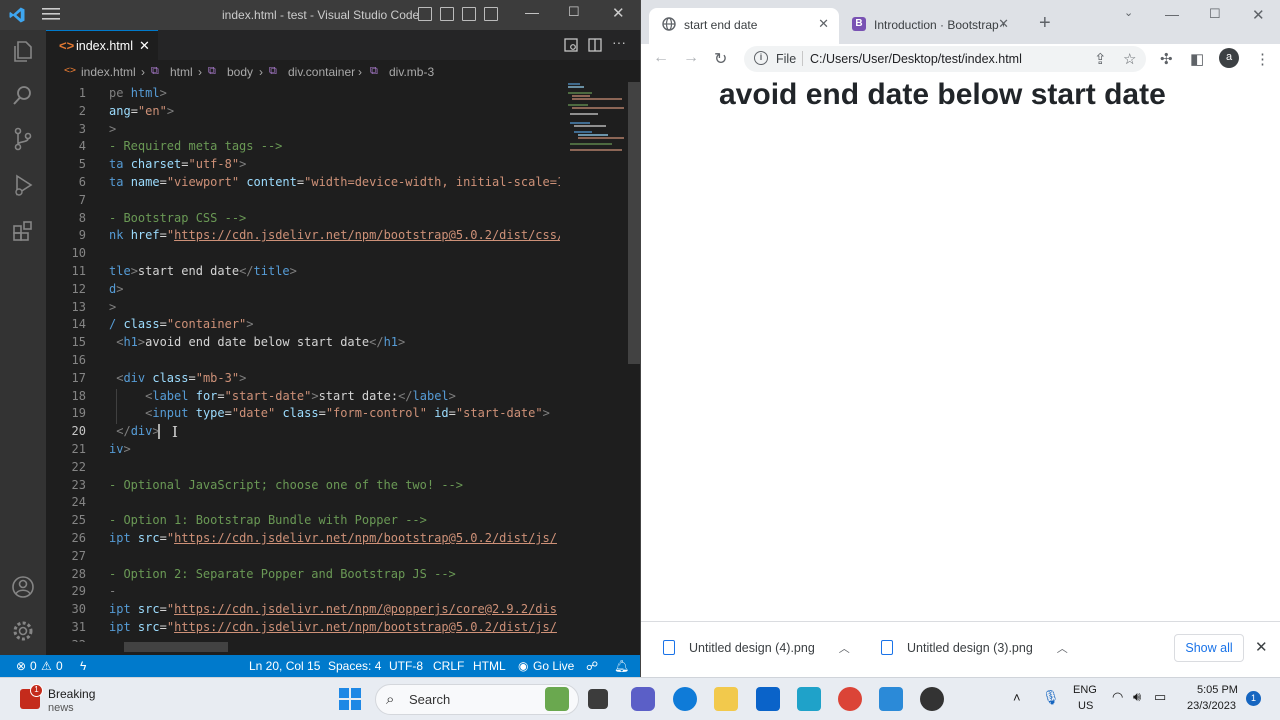 Image resolution: width=1280 pixels, height=720 pixels. I want to click on customize-layout-icon, so click(491, 14).